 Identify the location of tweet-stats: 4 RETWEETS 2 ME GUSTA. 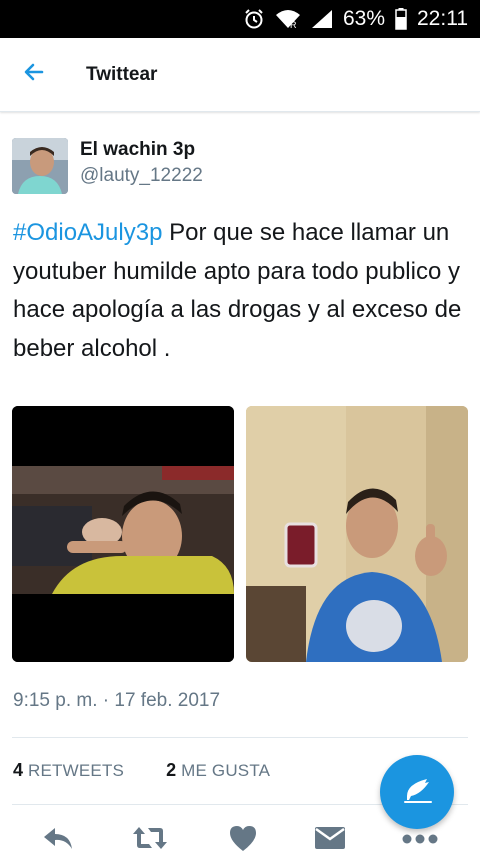
(141, 770).